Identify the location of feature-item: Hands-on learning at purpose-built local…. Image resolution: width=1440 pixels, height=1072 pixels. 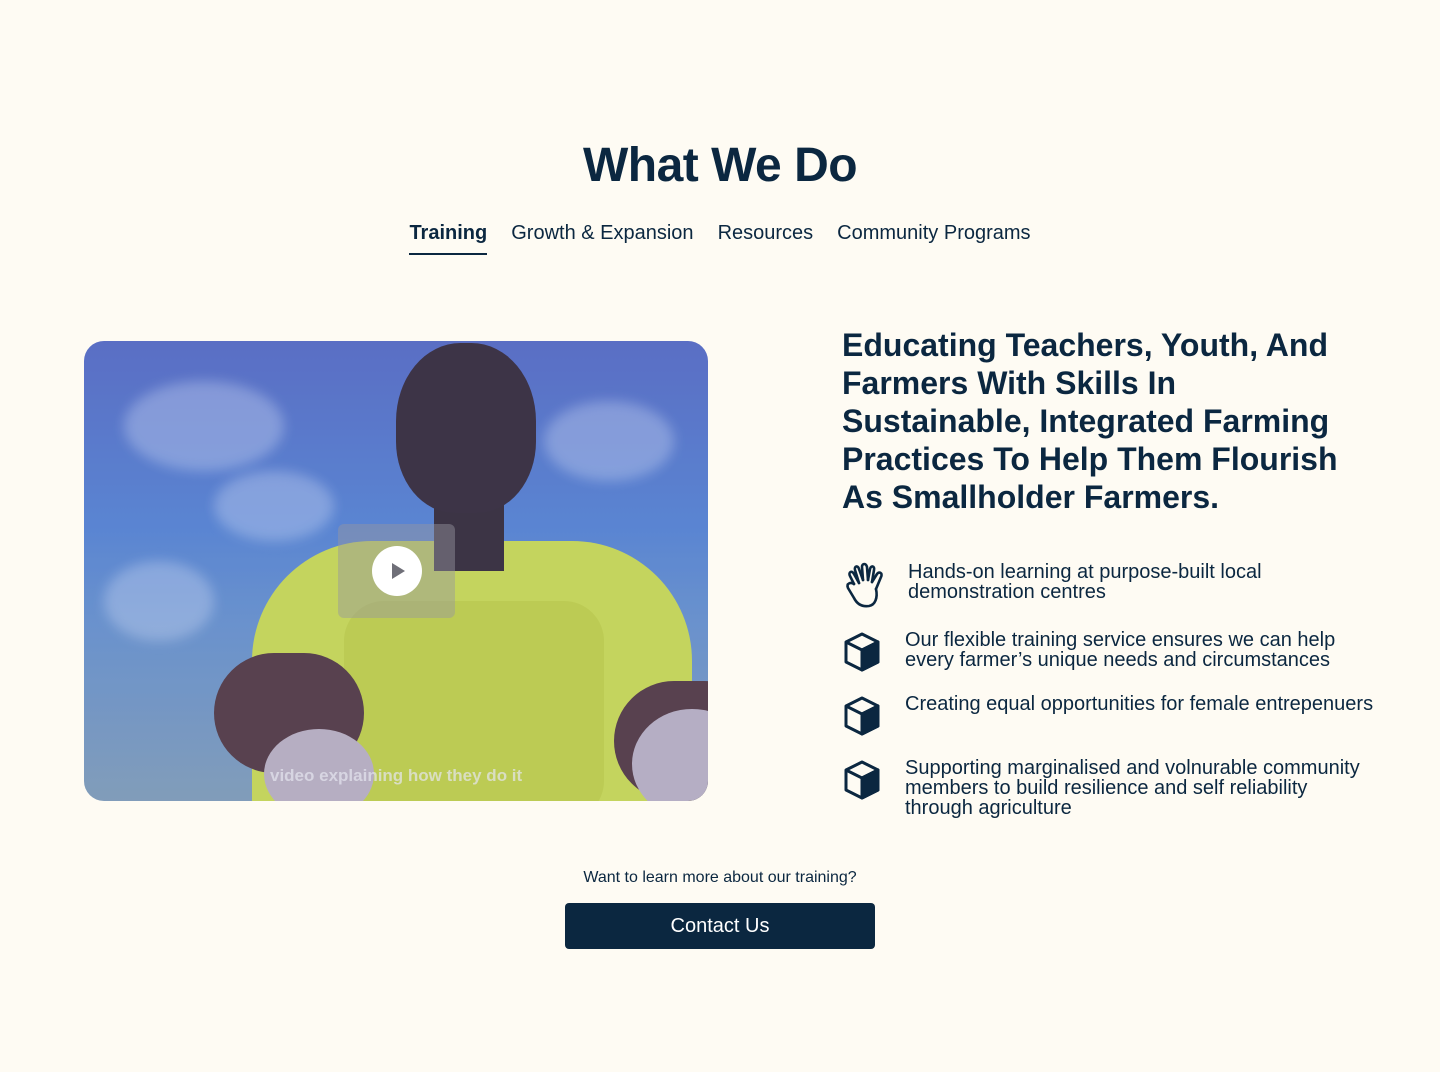
(1110, 586).